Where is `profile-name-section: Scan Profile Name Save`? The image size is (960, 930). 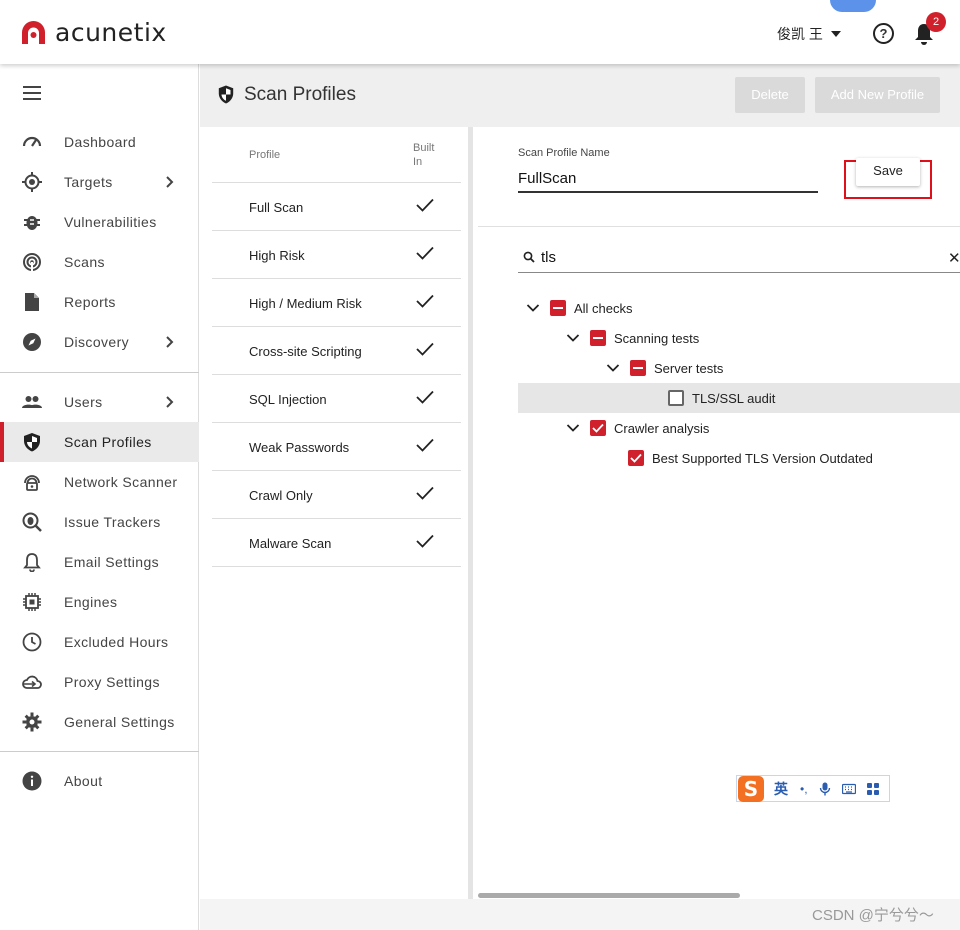
profile-name-section: Scan Profile Name Save is located at coordinates (719, 177).